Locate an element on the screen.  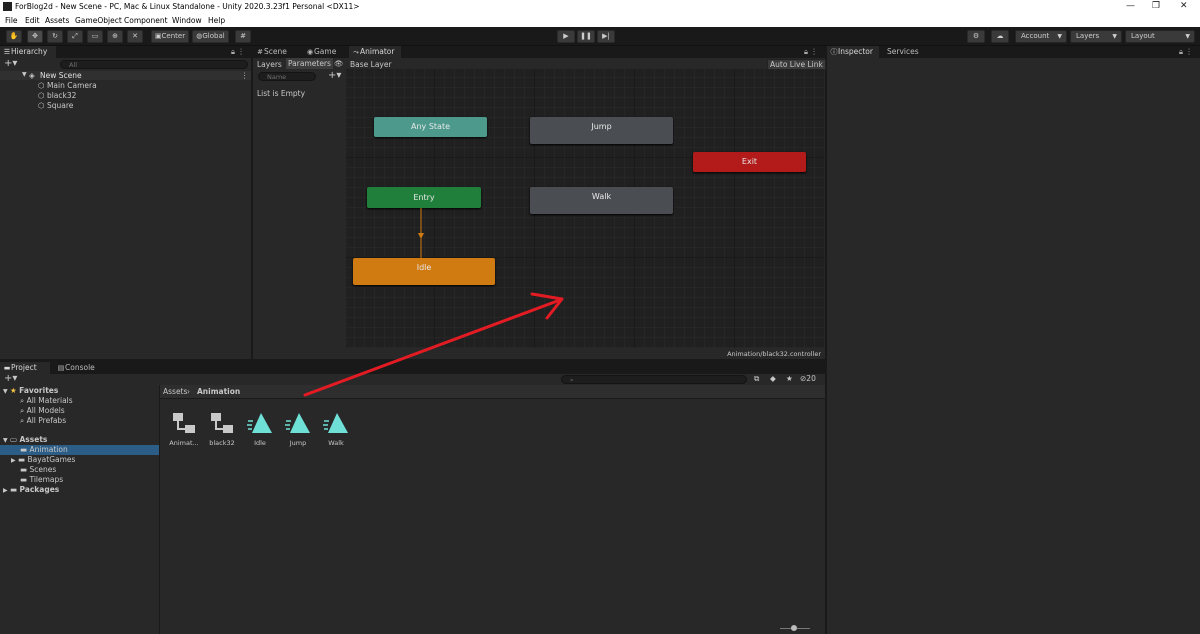
account-dropdown: Account ▼ is located at coordinates (1041, 36).